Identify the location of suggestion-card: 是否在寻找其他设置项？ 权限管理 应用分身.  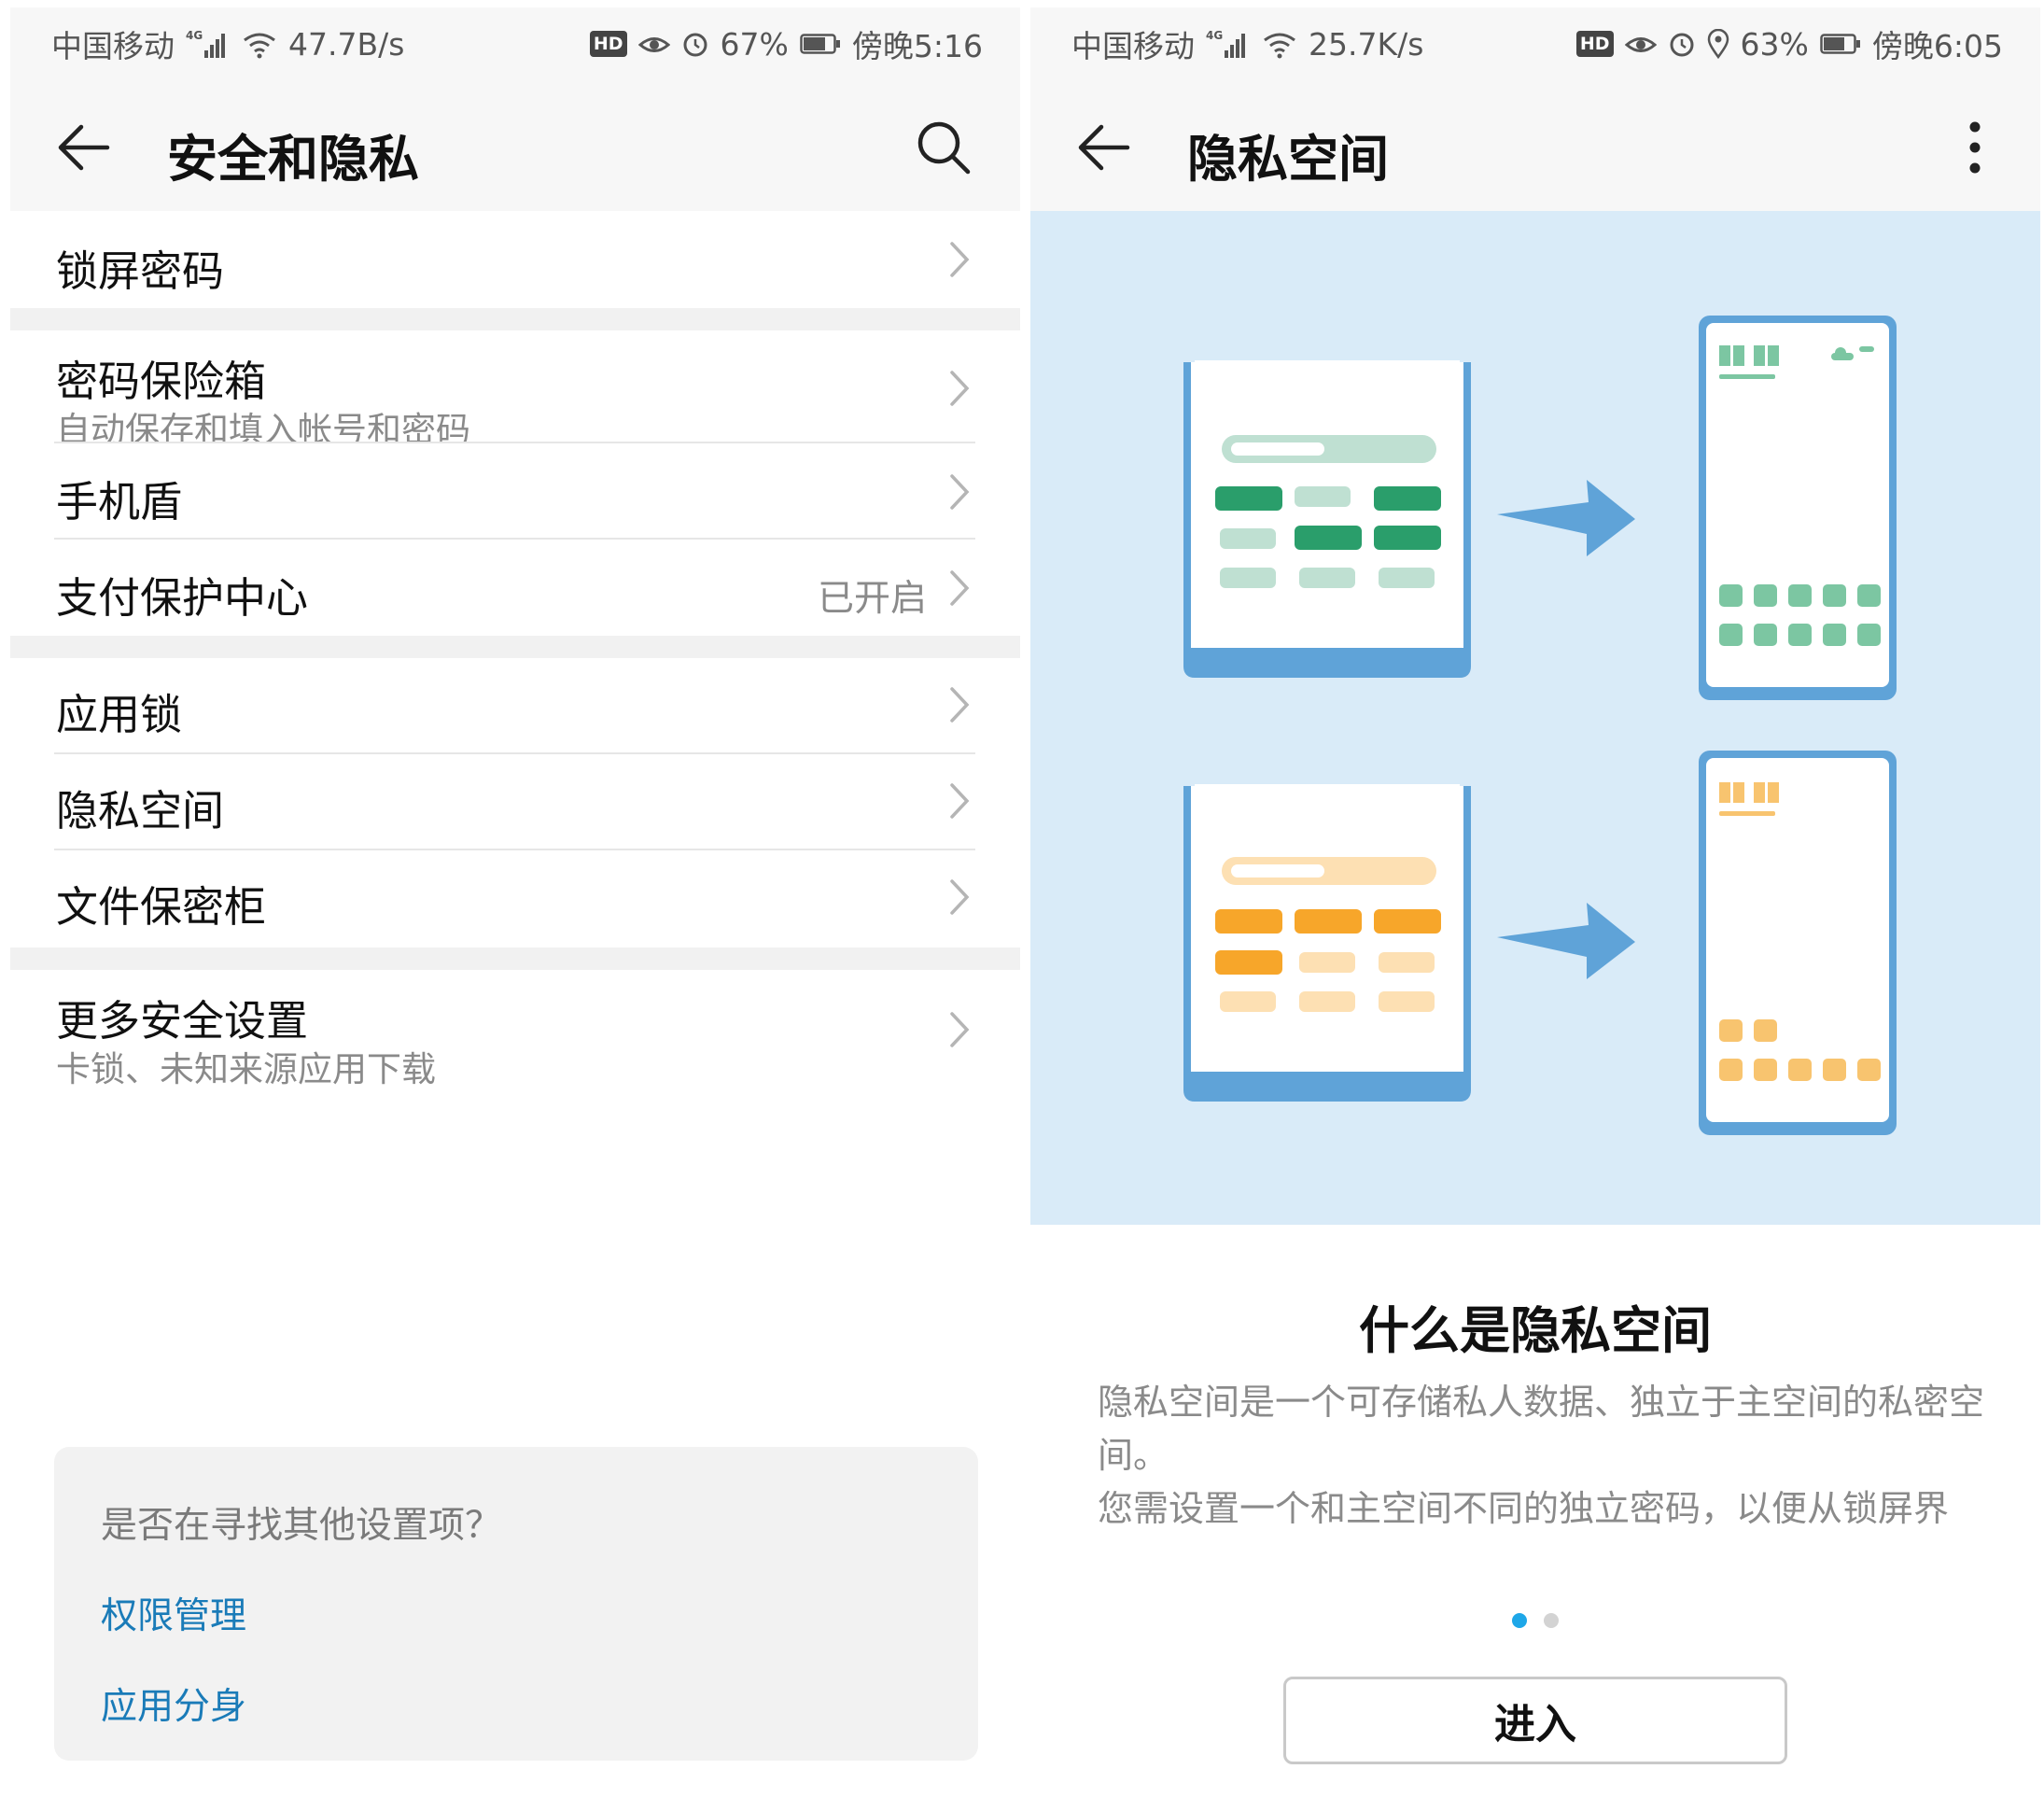
(516, 1604).